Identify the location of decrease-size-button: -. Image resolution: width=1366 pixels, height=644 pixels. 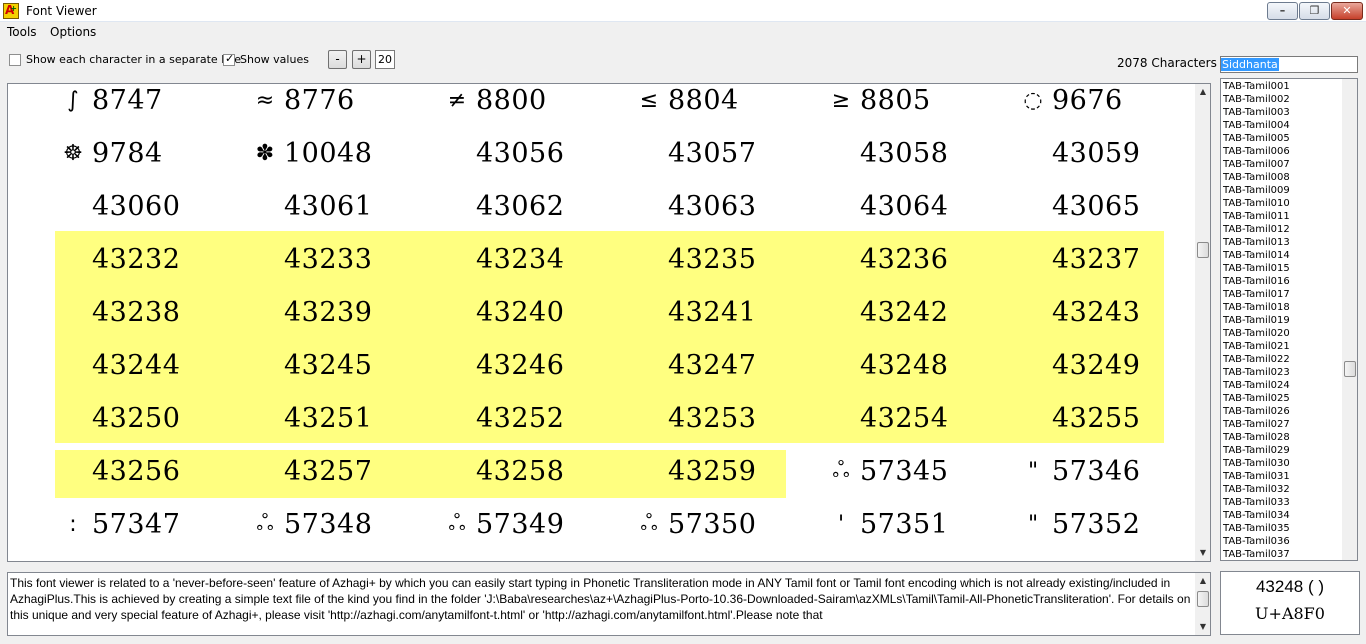
(337, 59).